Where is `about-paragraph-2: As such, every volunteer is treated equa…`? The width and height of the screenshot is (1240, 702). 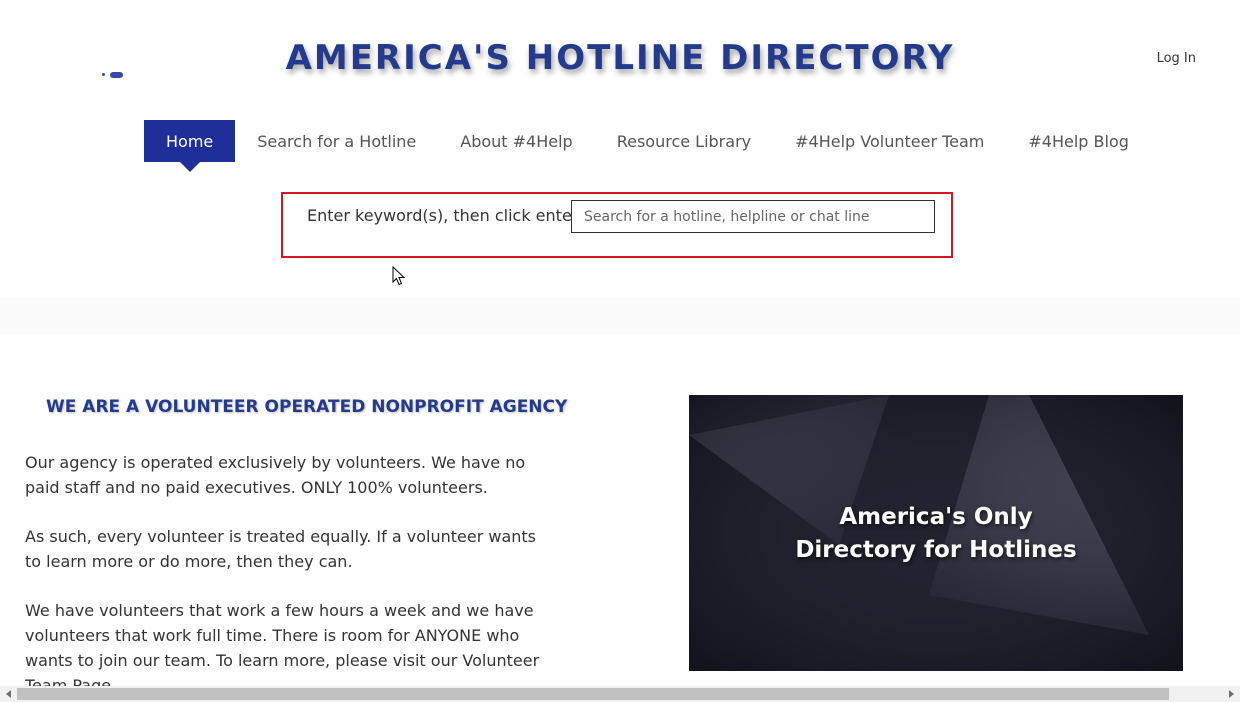 about-paragraph-2: As such, every volunteer is treated equa… is located at coordinates (280, 549).